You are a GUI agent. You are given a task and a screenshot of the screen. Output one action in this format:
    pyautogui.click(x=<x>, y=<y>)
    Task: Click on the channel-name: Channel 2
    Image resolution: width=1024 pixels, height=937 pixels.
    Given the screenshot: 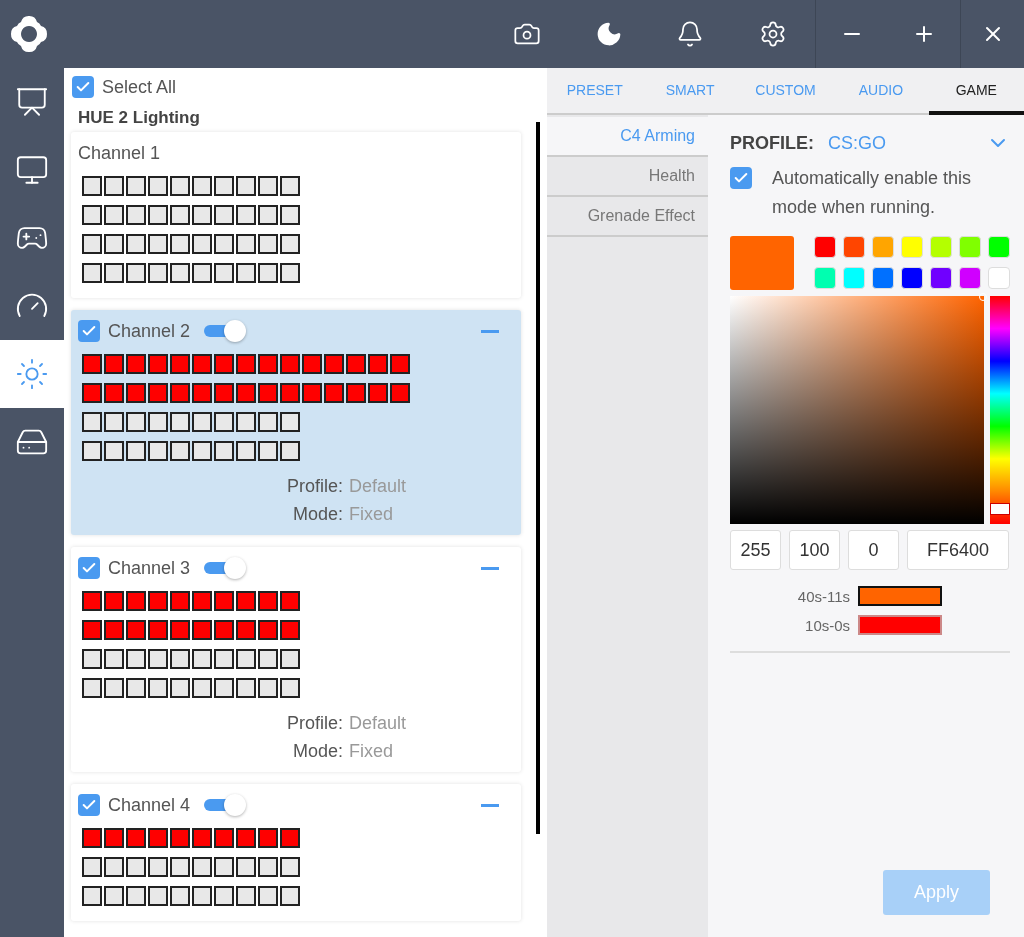 What is the action you would take?
    pyautogui.click(x=149, y=331)
    